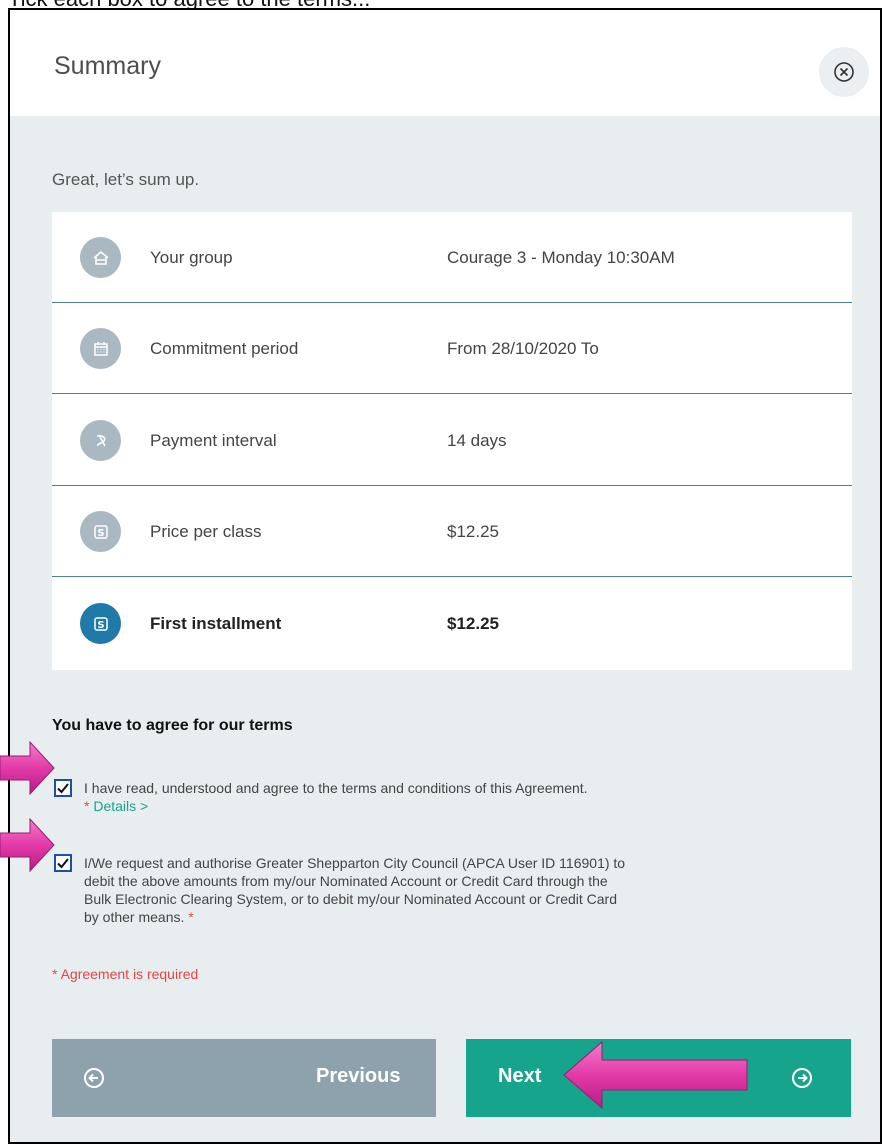 Image resolution: width=883 pixels, height=1144 pixels. What do you see at coordinates (358, 1076) in the screenshot?
I see `previous-label: Previous` at bounding box center [358, 1076].